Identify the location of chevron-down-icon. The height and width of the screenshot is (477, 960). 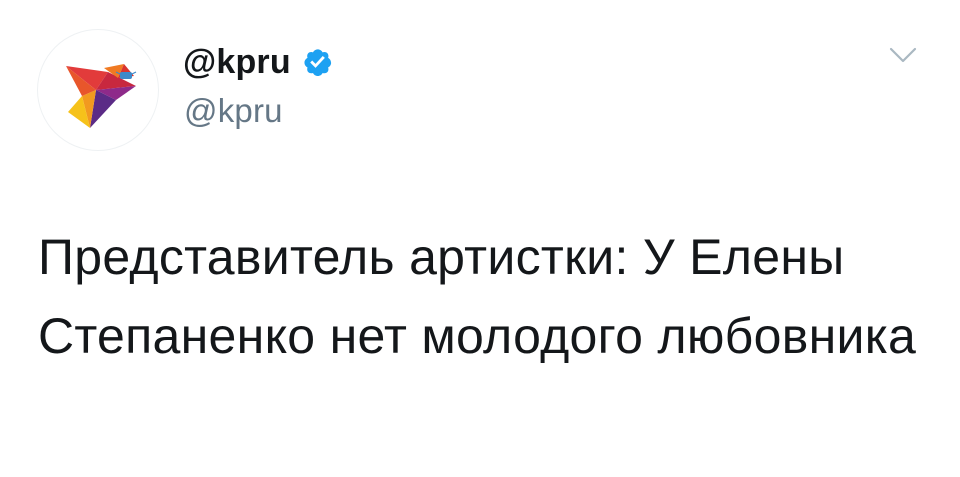
(903, 55).